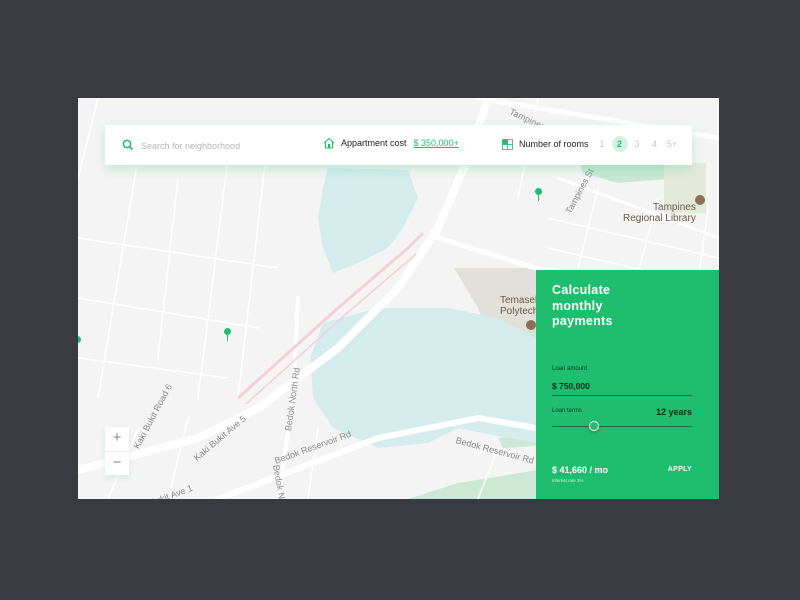  I want to click on zoom-in-button: +, so click(117, 439).